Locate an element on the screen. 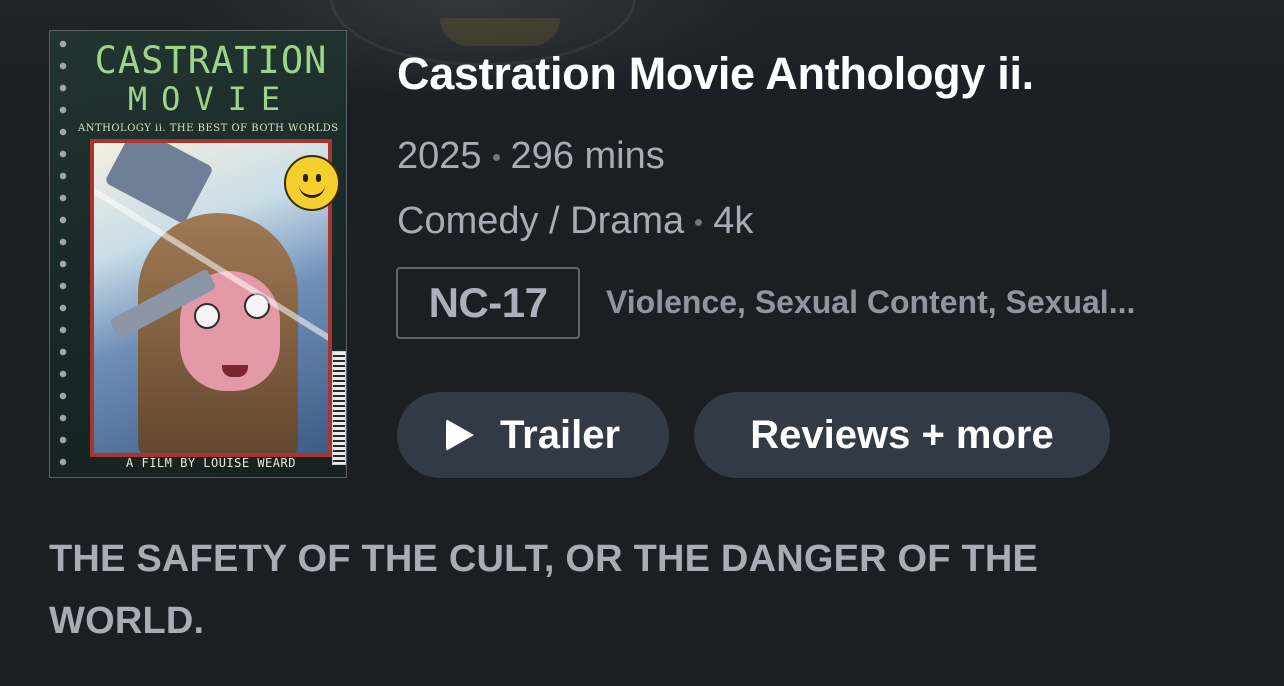  play-icon is located at coordinates (459, 435).